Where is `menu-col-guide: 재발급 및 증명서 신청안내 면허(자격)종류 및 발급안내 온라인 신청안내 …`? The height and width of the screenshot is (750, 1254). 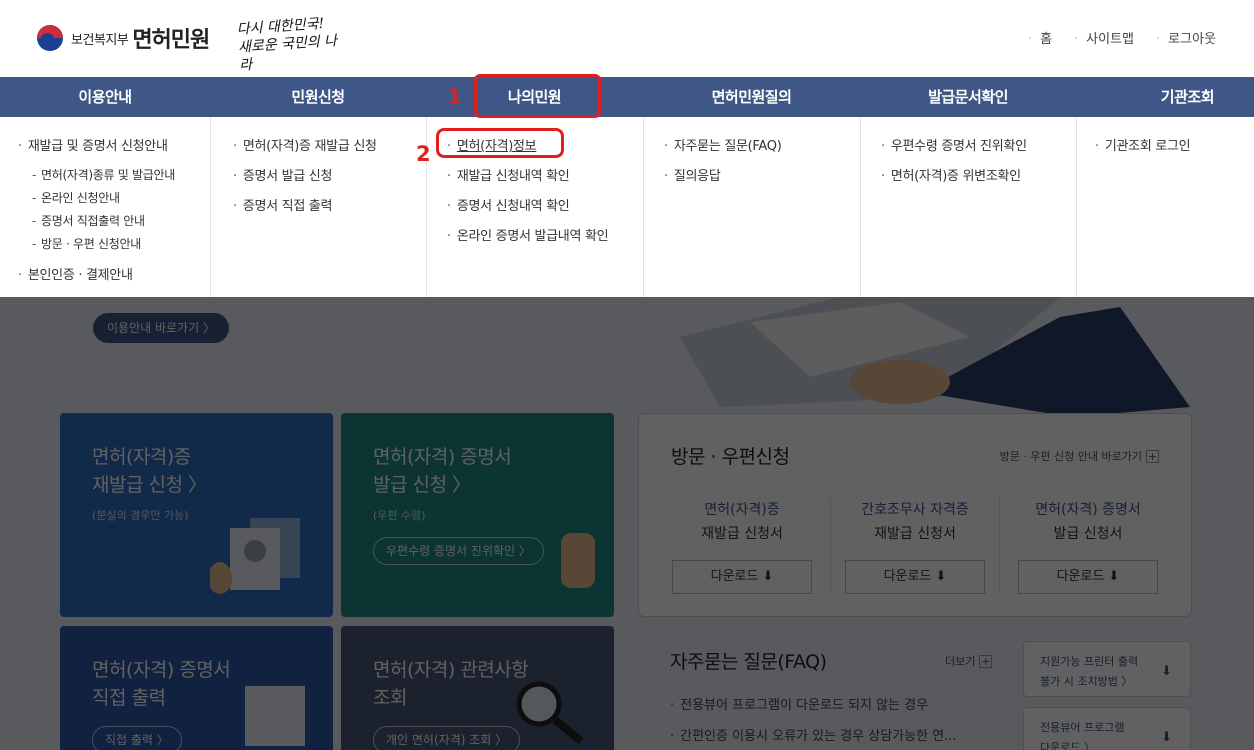 menu-col-guide: 재발급 및 증명서 신청안내 면허(자격)종류 및 발급안내 온라인 신청안내 … is located at coordinates (105, 207).